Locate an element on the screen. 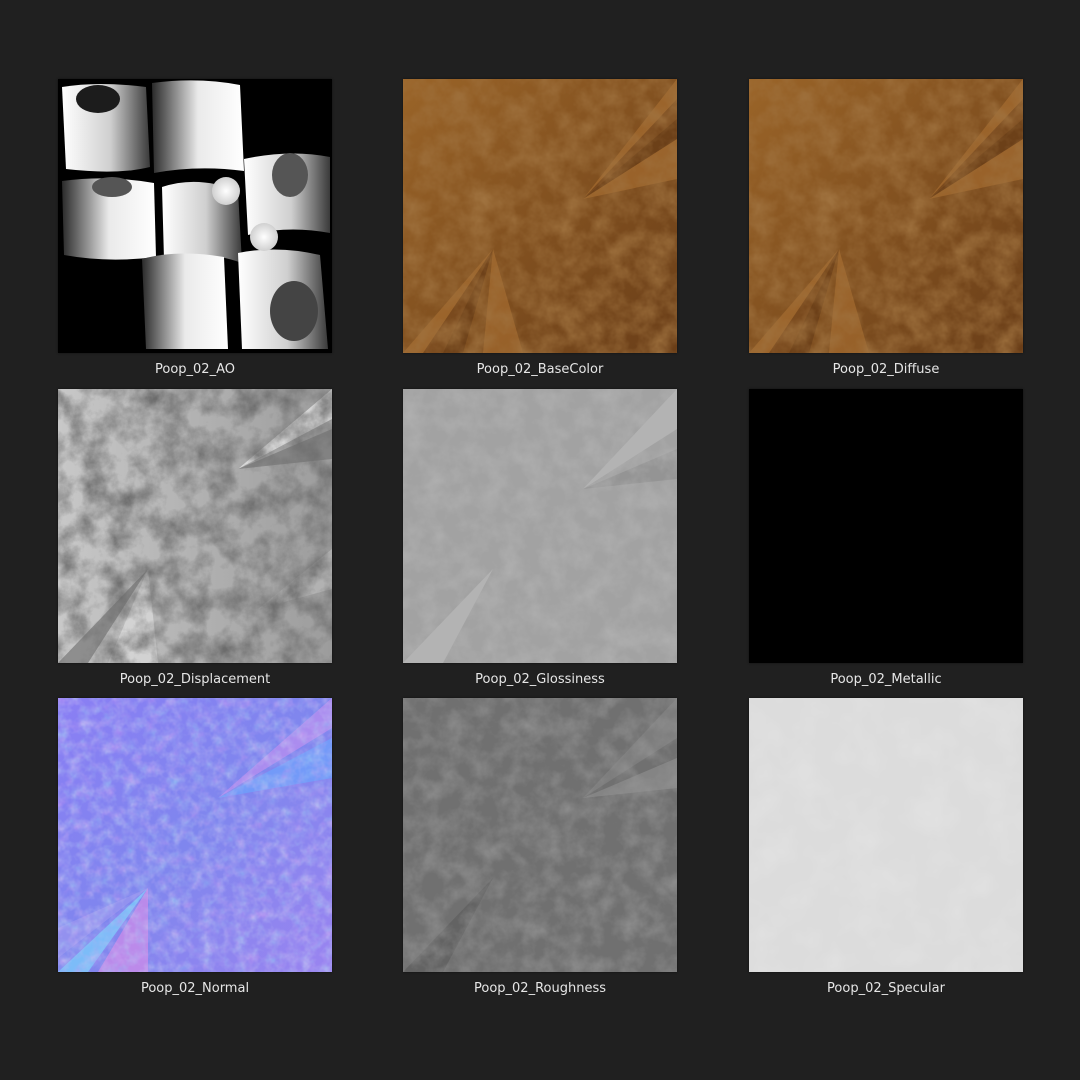 The width and height of the screenshot is (1080, 1080). tile-label: Poop_02_AO is located at coordinates (195, 369).